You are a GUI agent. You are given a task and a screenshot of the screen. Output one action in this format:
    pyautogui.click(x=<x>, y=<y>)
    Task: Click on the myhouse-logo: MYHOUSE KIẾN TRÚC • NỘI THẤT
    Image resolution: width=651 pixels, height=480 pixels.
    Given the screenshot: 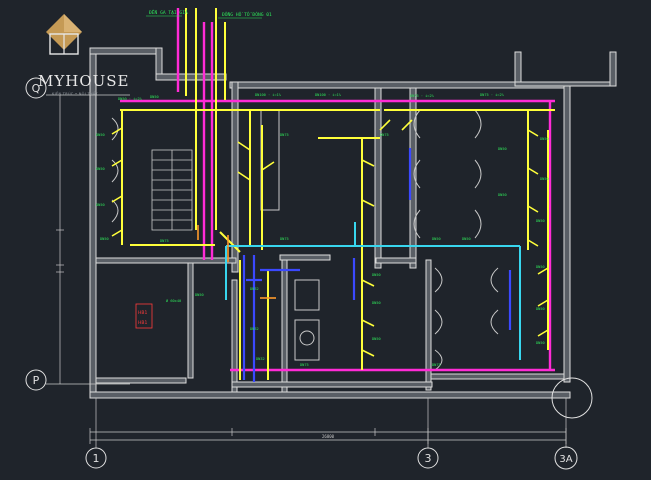 What is the action you would take?
    pyautogui.click(x=84, y=55)
    